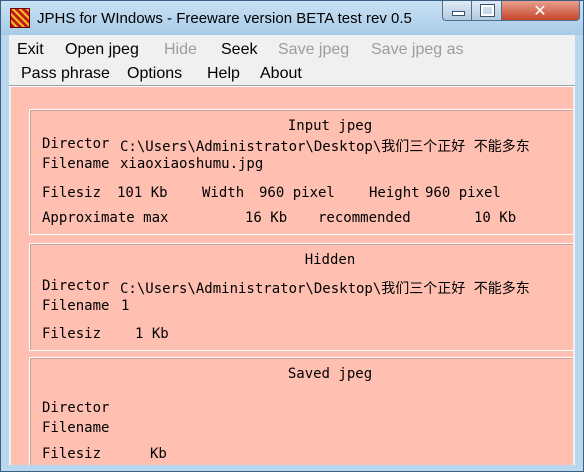 The image size is (584, 472). Describe the element at coordinates (152, 334) in the screenshot. I see `hidden-filesize-value: 1 Kb` at that location.